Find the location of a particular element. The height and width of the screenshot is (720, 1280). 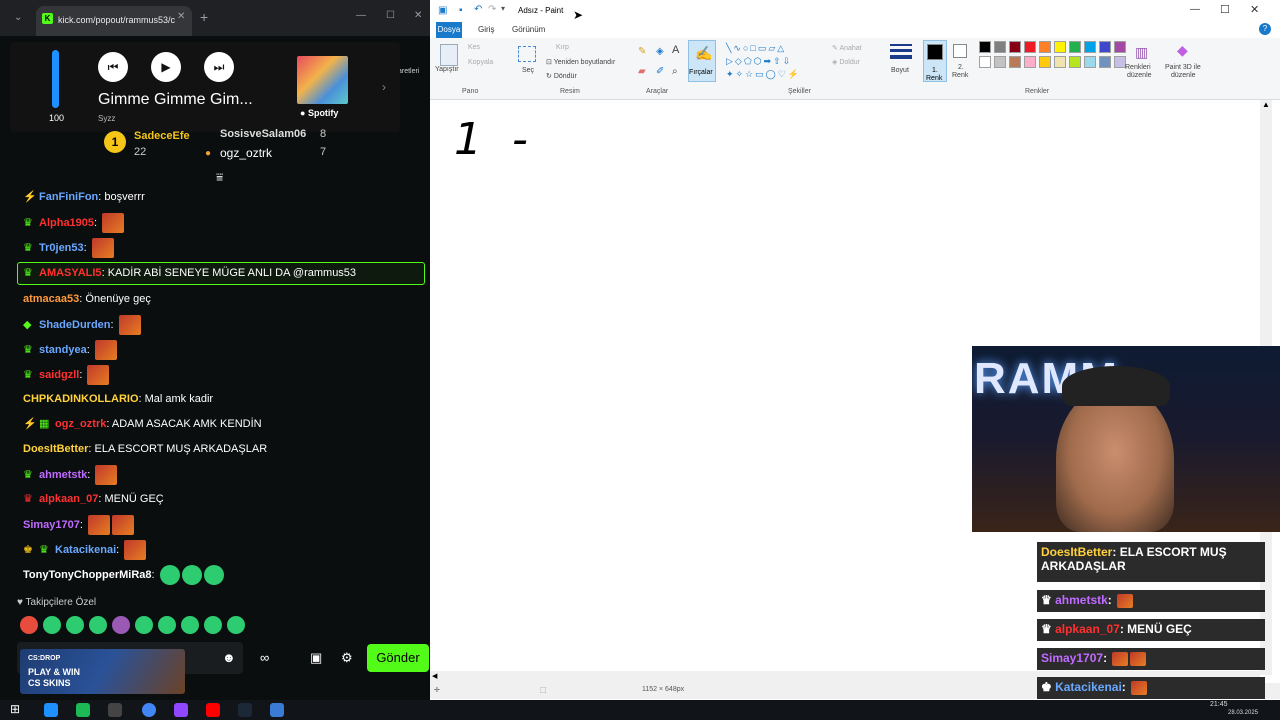

collapse-icon: ⩸ is located at coordinates (219, 177).